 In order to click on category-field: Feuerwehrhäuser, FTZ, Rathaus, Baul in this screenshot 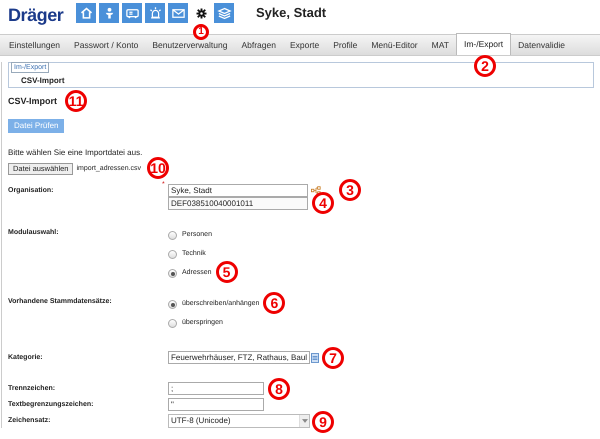, I will do `click(239, 357)`.